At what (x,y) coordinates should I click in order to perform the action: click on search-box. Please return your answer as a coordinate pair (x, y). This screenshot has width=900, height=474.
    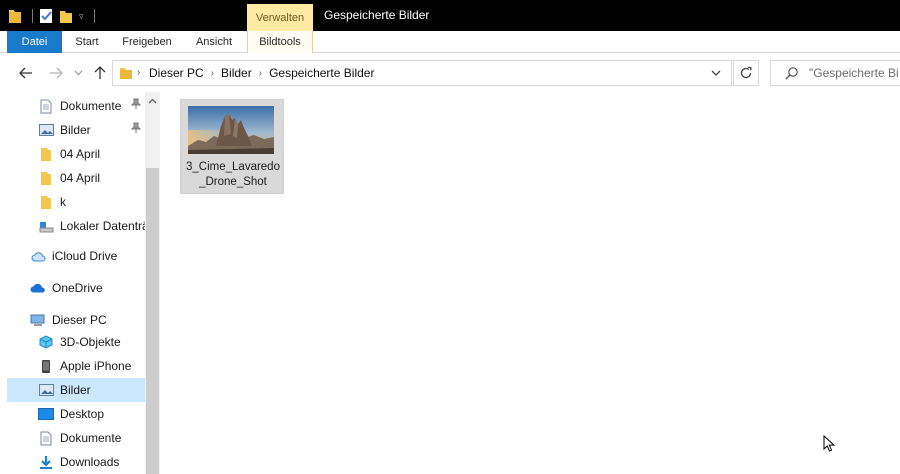
    Looking at the image, I should click on (835, 73).